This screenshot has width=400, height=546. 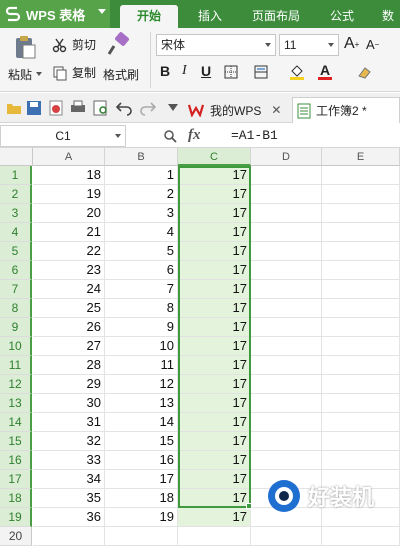 What do you see at coordinates (141, 289) in the screenshot?
I see `cell-b7: 7` at bounding box center [141, 289].